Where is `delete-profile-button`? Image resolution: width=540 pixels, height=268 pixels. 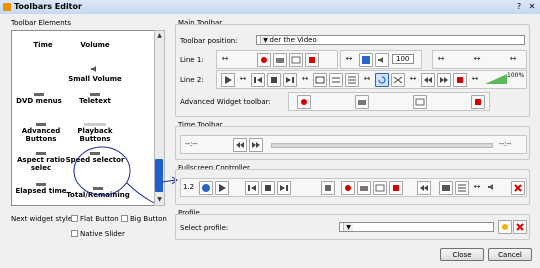
delete-profile-button is located at coordinates (520, 227).